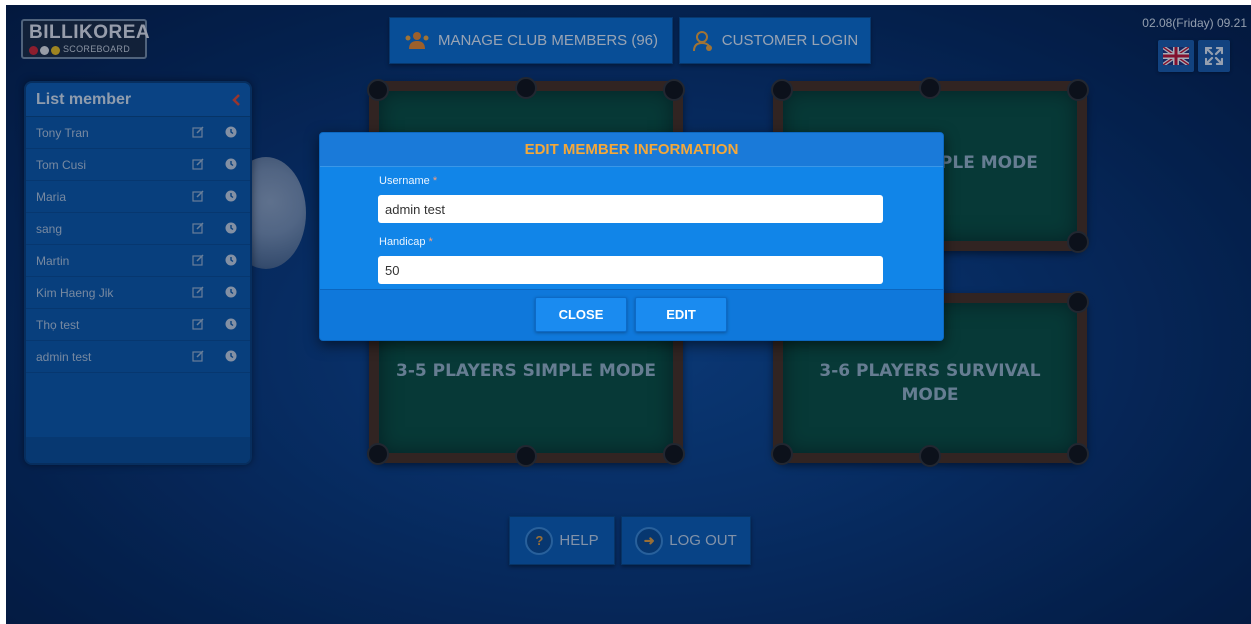 This screenshot has width=1251, height=624. What do you see at coordinates (548, 40) in the screenshot?
I see `manage-club-members-label: MANAGE CLUB MEMBERS (96)` at bounding box center [548, 40].